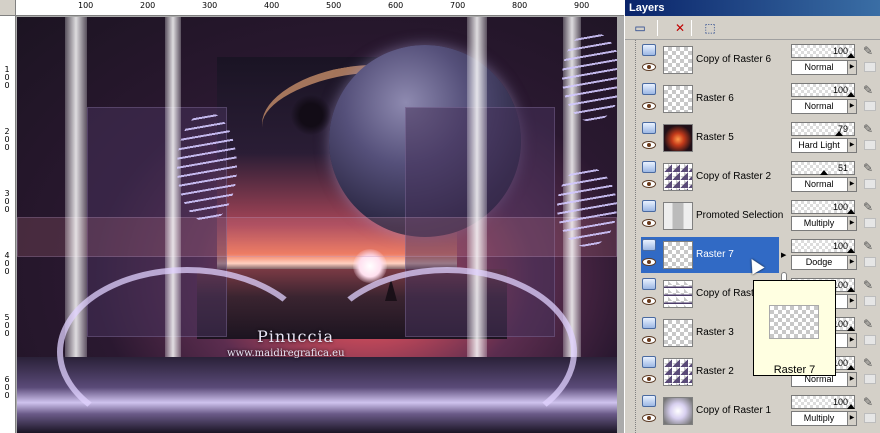 This screenshot has width=880, height=433. Describe the element at coordinates (710, 99) in the screenshot. I see `layer-row: Raster 6` at that location.